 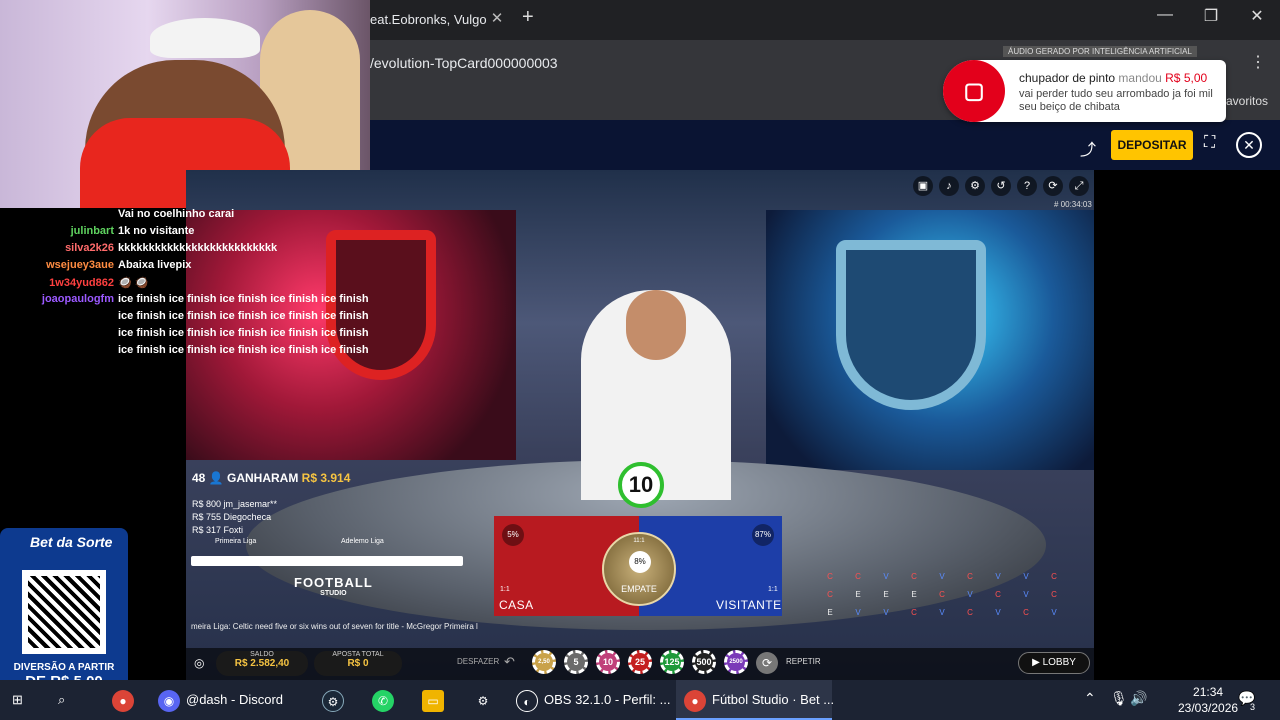 I want to click on taskbar-discord: ◉ @dash - Discord, so click(x=223, y=700).